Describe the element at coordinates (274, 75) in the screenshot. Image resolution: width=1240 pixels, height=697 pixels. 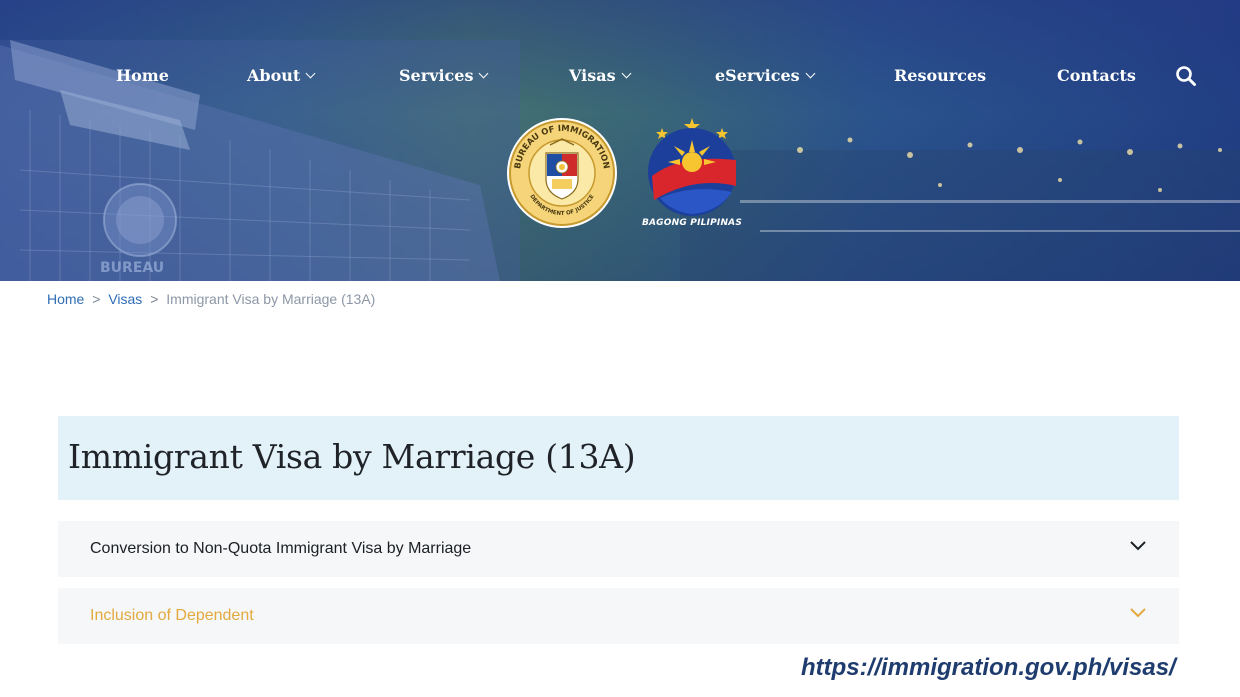
I see `nav-about-label: About` at that location.